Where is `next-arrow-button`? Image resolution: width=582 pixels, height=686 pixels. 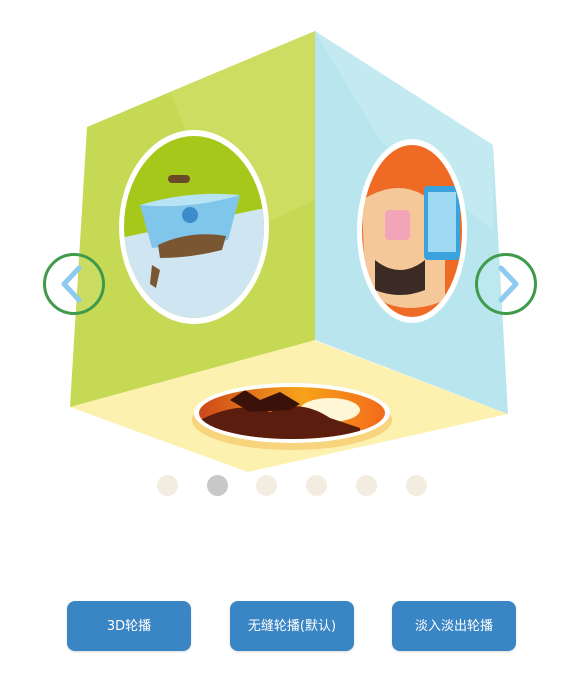
next-arrow-button is located at coordinates (506, 284).